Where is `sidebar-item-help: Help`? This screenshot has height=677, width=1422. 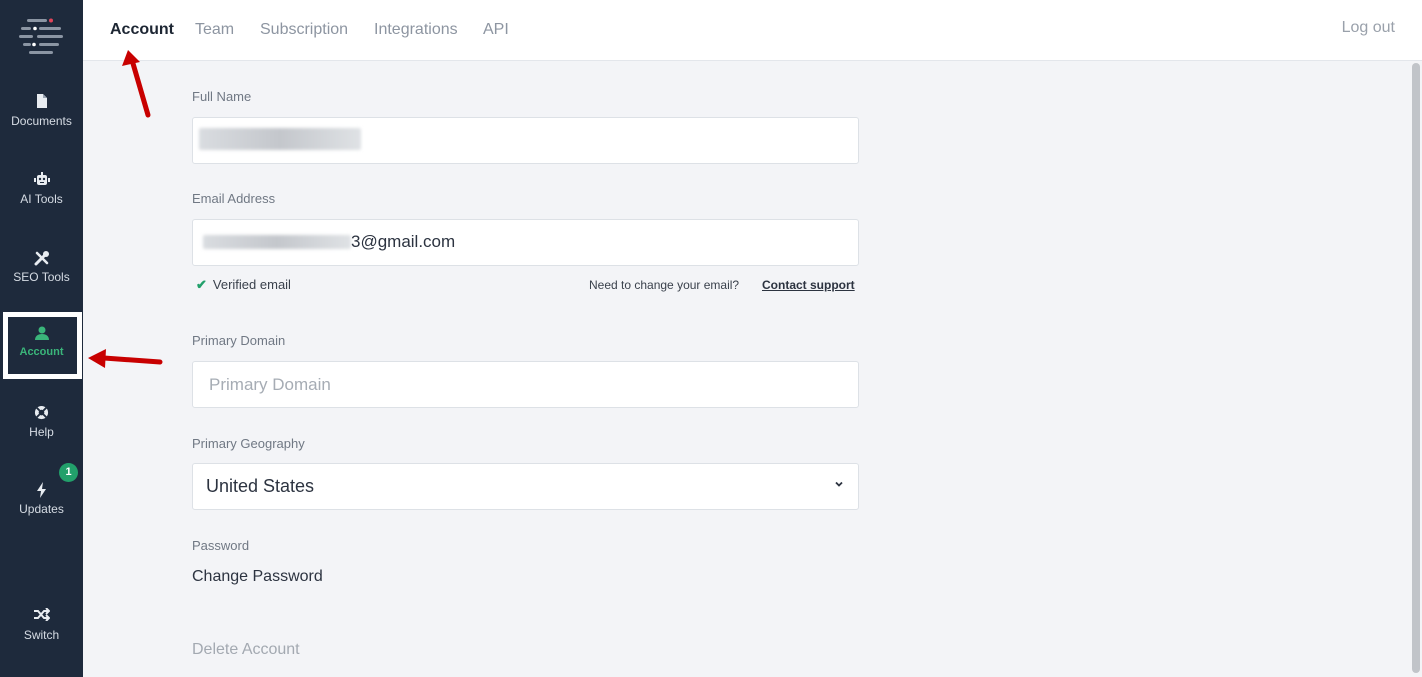
sidebar-item-help: Help is located at coordinates (41, 426).